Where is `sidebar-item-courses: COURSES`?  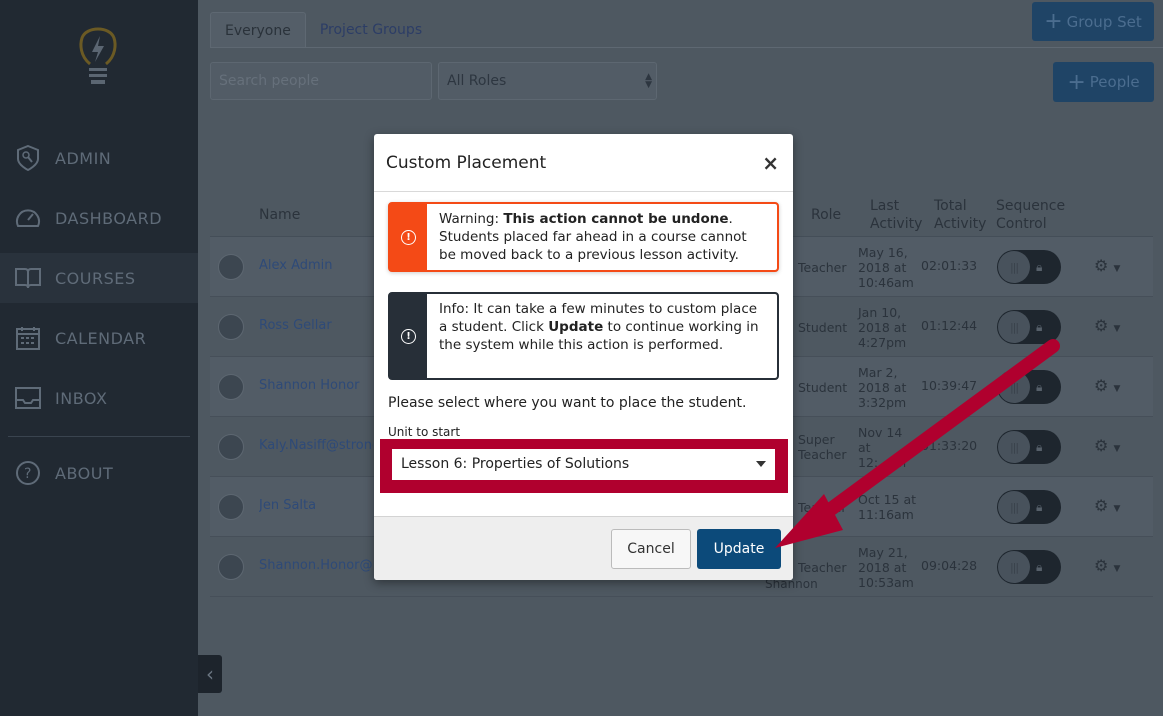 sidebar-item-courses: COURSES is located at coordinates (99, 278).